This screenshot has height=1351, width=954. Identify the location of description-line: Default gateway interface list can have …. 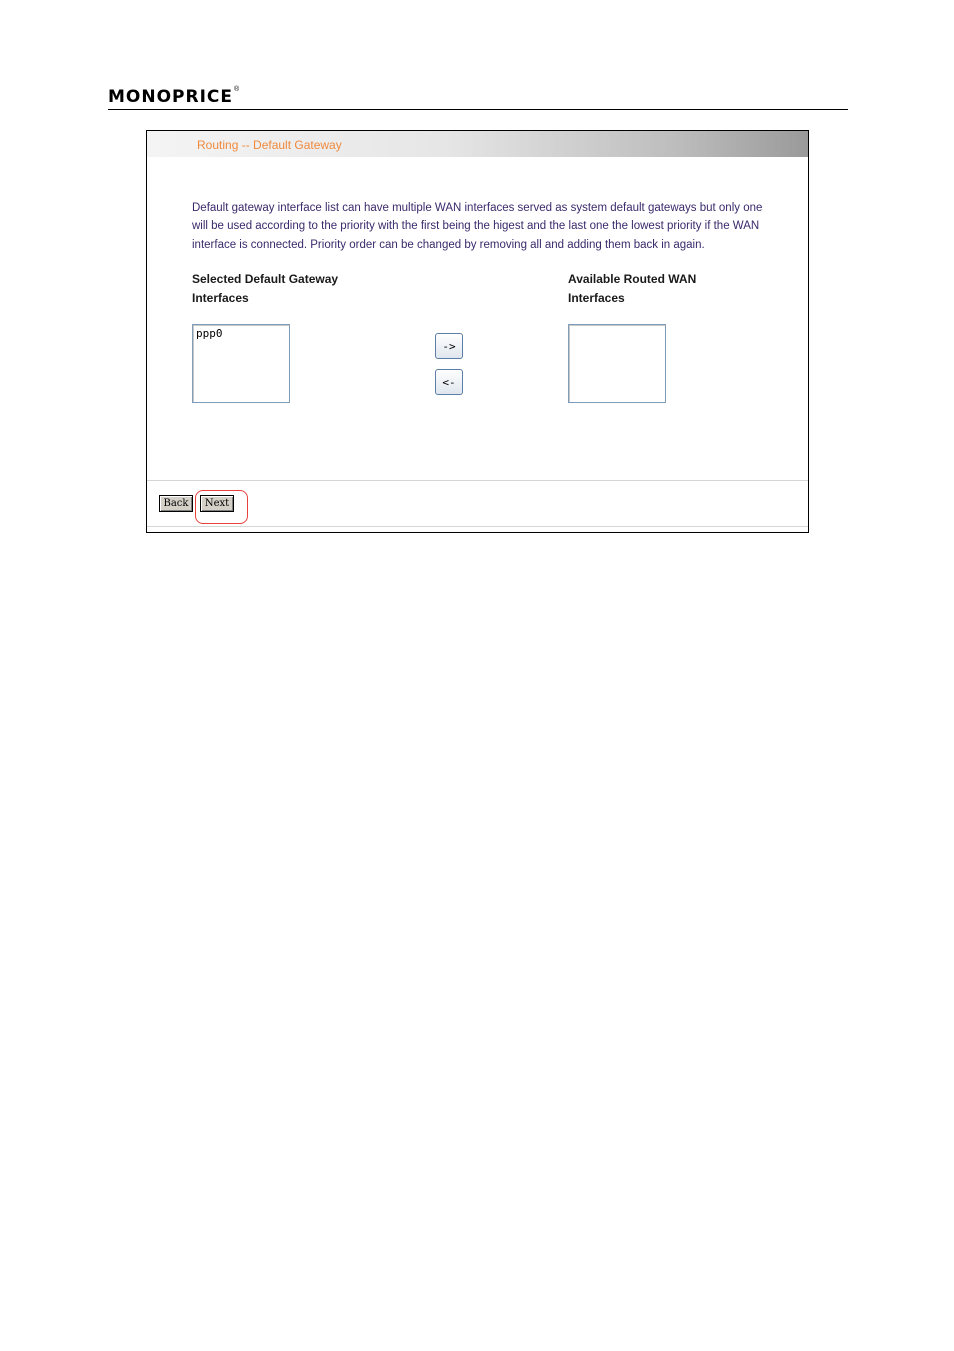
(477, 208).